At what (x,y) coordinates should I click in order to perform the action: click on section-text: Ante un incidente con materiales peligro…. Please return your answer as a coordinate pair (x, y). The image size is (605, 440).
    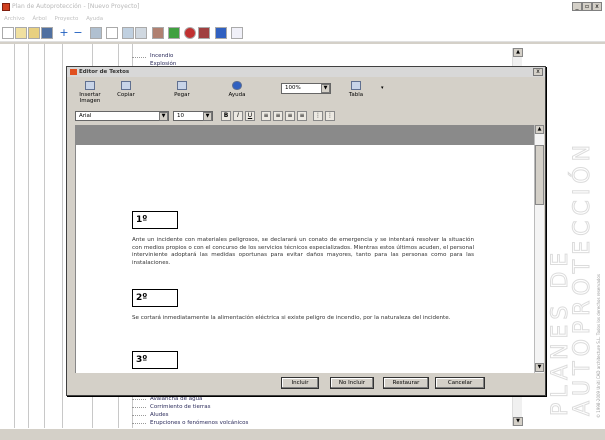
    Looking at the image, I should click on (303, 251).